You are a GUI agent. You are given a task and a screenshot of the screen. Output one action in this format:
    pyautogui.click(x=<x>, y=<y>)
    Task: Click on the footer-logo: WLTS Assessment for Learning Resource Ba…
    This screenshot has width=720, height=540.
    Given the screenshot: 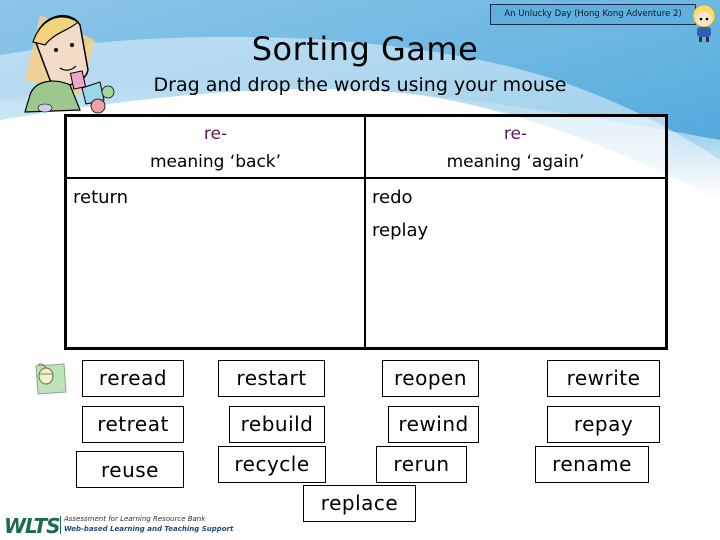 What is the action you would take?
    pyautogui.click(x=118, y=525)
    